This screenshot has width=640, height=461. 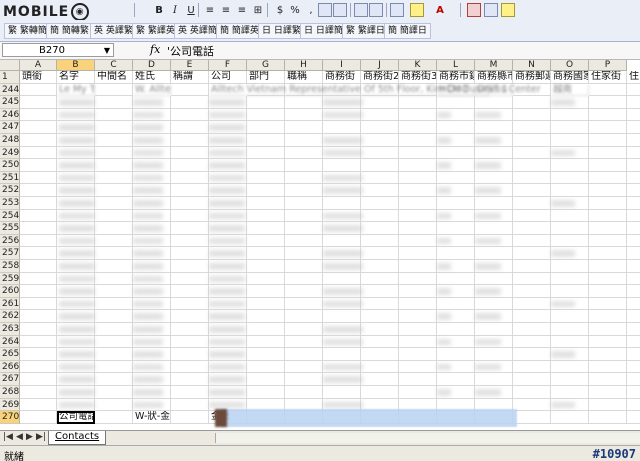 What do you see at coordinates (266, 65) in the screenshot?
I see `column-header-g: G` at bounding box center [266, 65].